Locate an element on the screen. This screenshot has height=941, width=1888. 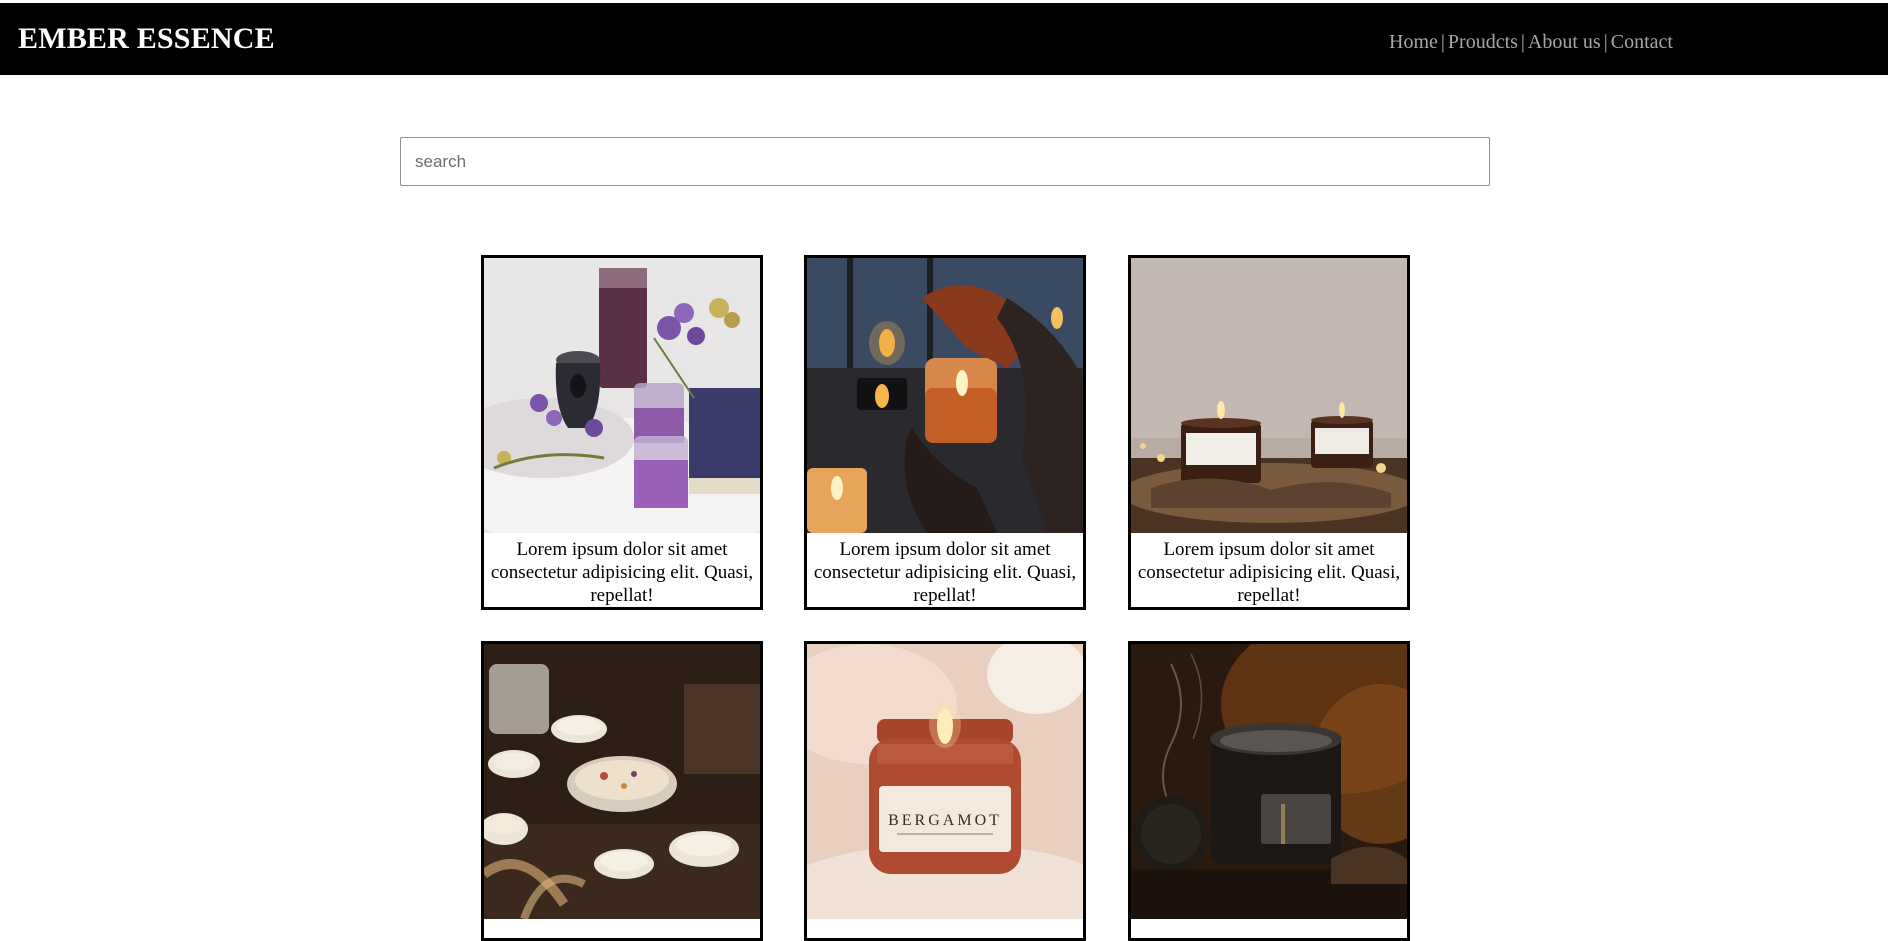
candle-lavender-photo is located at coordinates (622, 395).